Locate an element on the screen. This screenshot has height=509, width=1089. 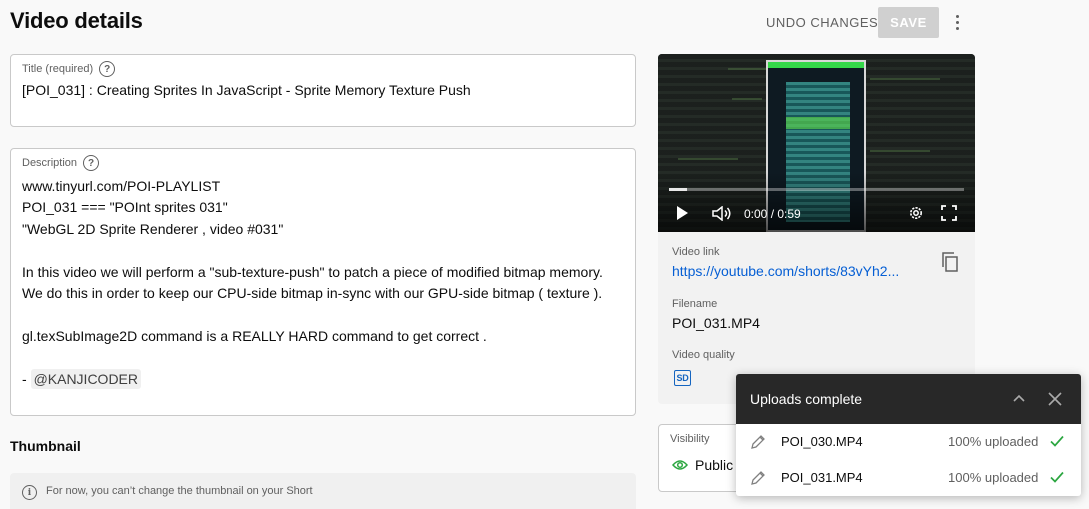
info-icon: i is located at coordinates (29, 492).